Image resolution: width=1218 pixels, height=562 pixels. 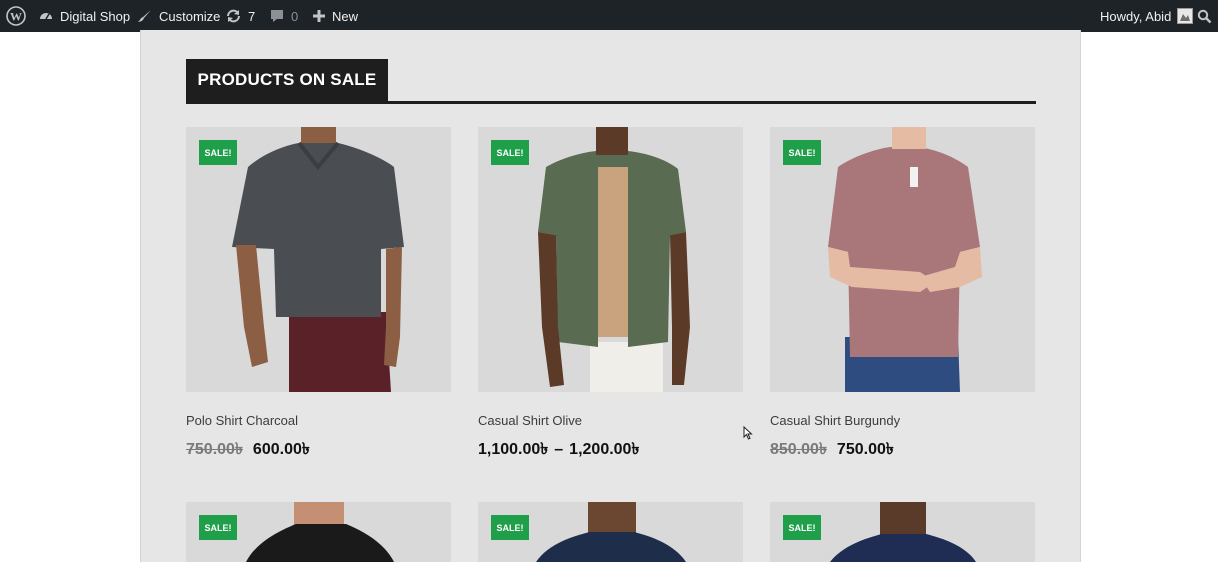 What do you see at coordinates (214, 449) in the screenshot?
I see `regular-price: 750.00৳` at bounding box center [214, 449].